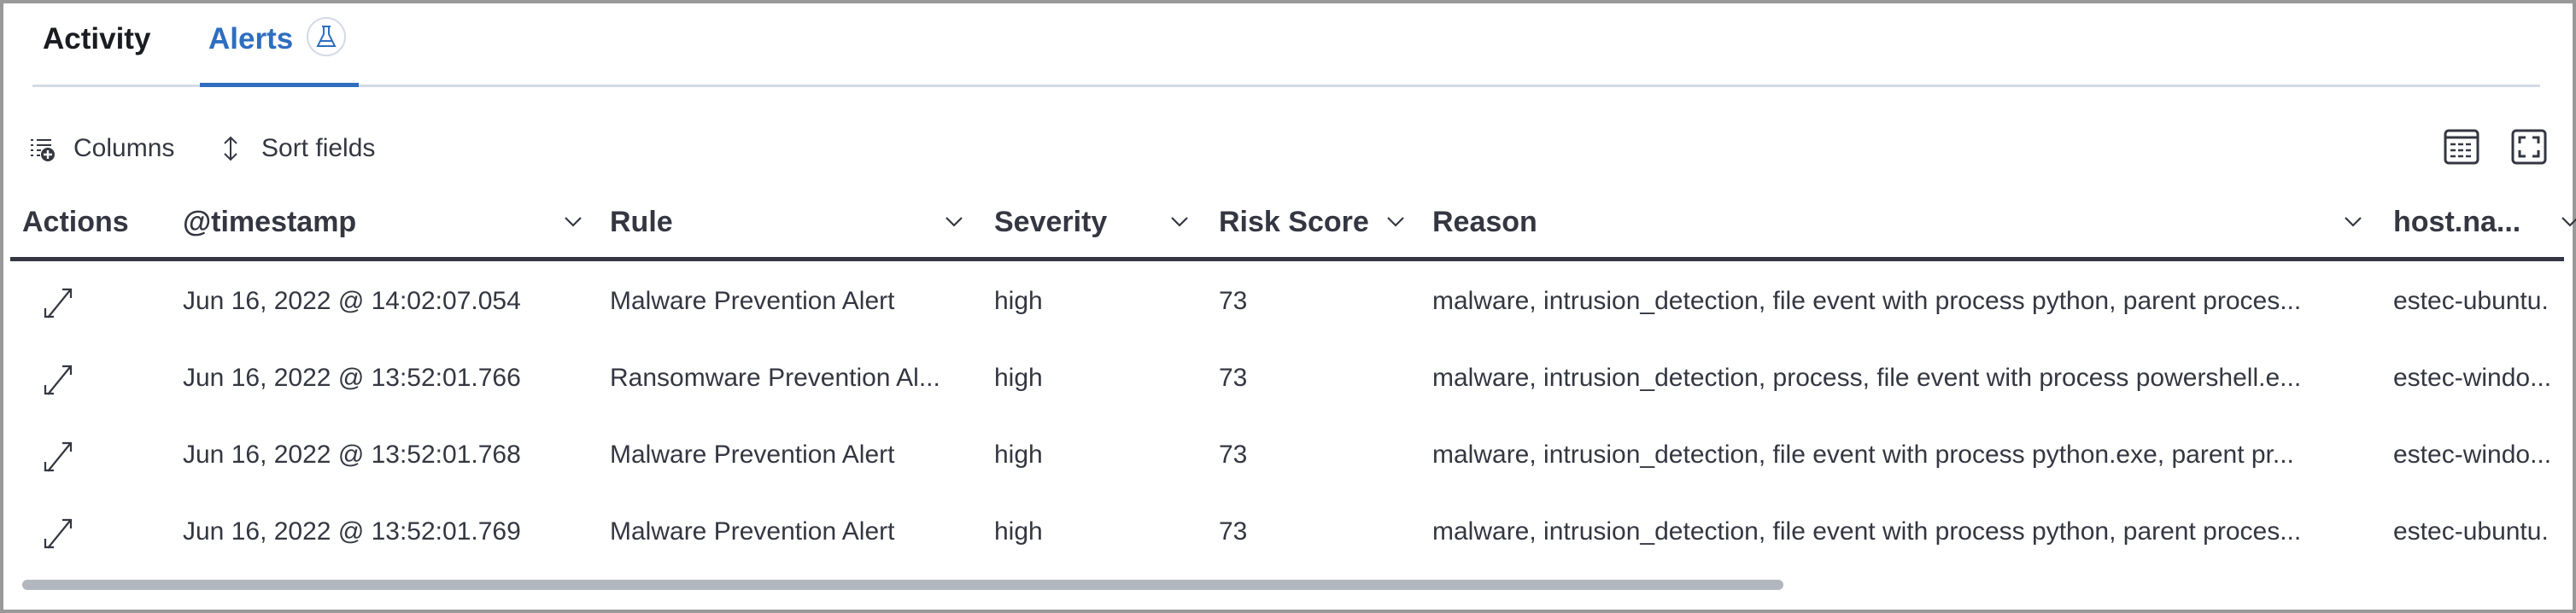 The image size is (2576, 613). Describe the element at coordinates (902, 585) in the screenshot. I see `horizontal-scrollbar-thumb` at that location.